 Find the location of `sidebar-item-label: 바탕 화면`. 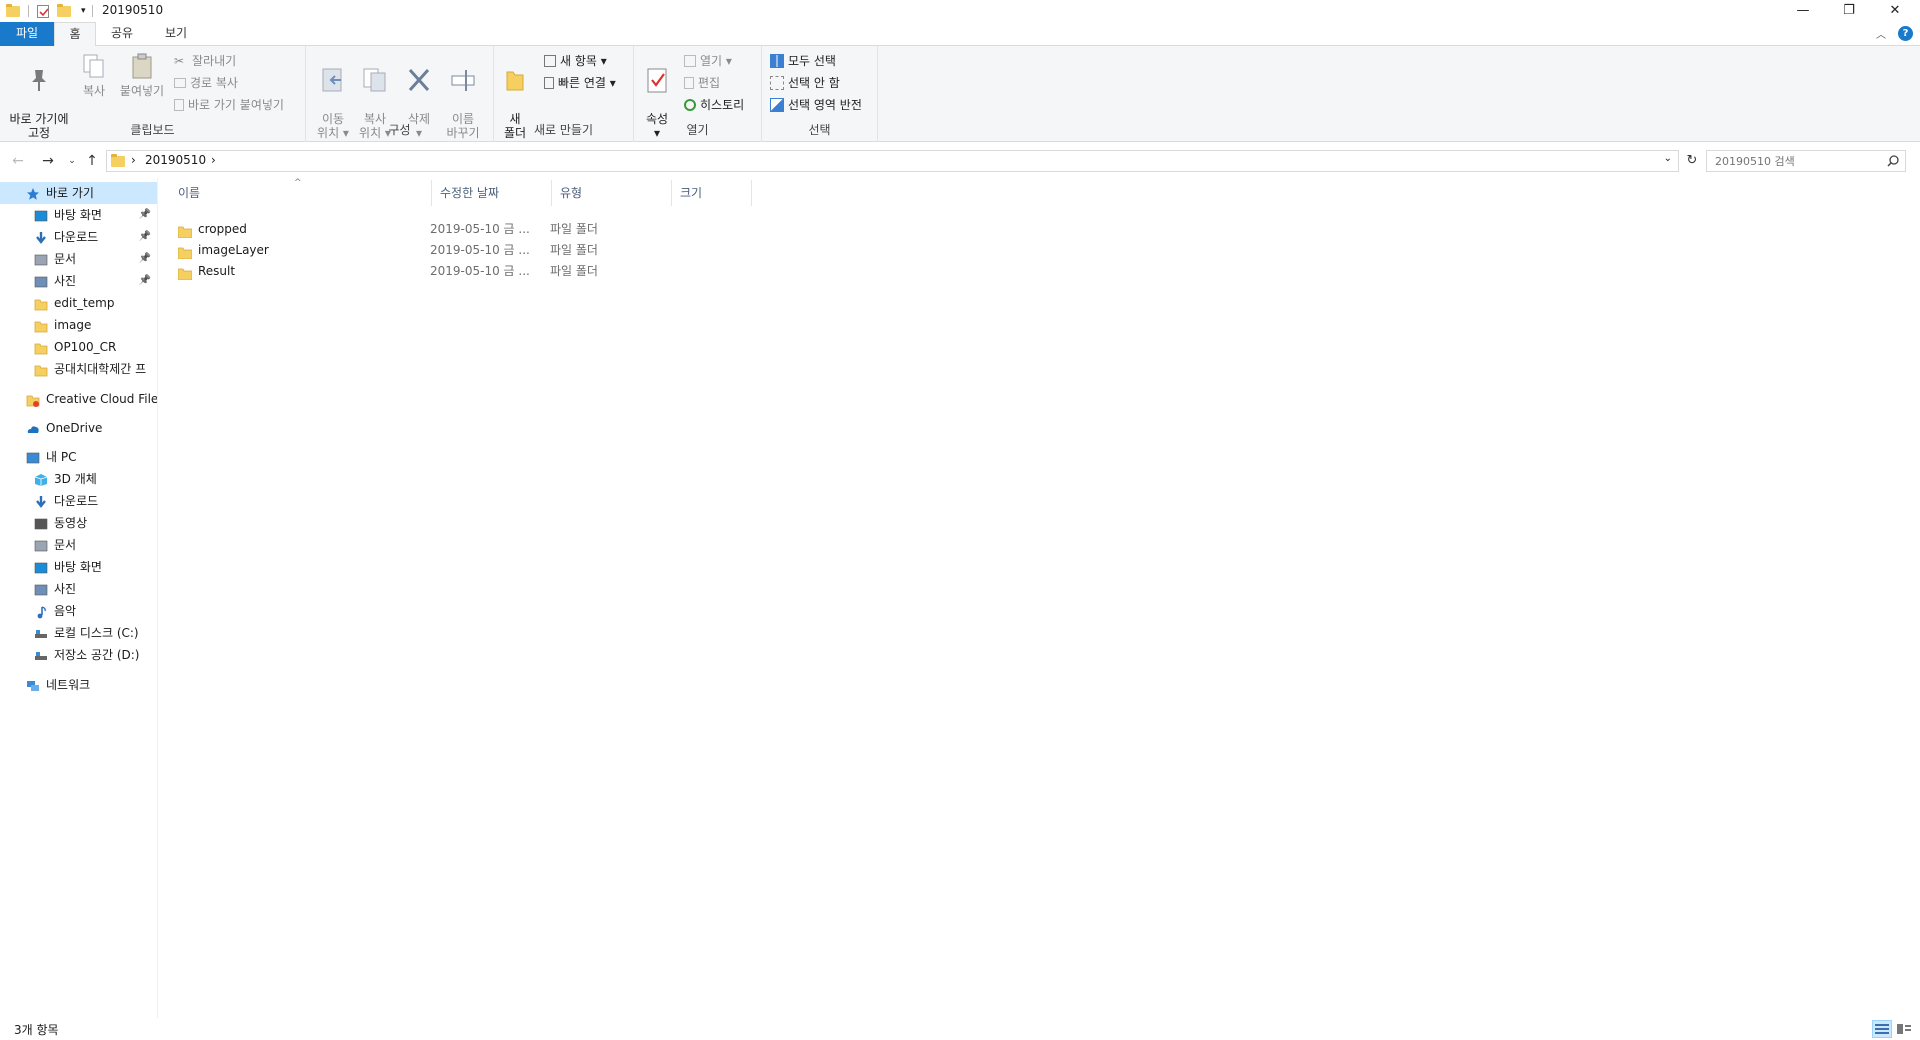

sidebar-item-label: 바탕 화면 is located at coordinates (78, 567).